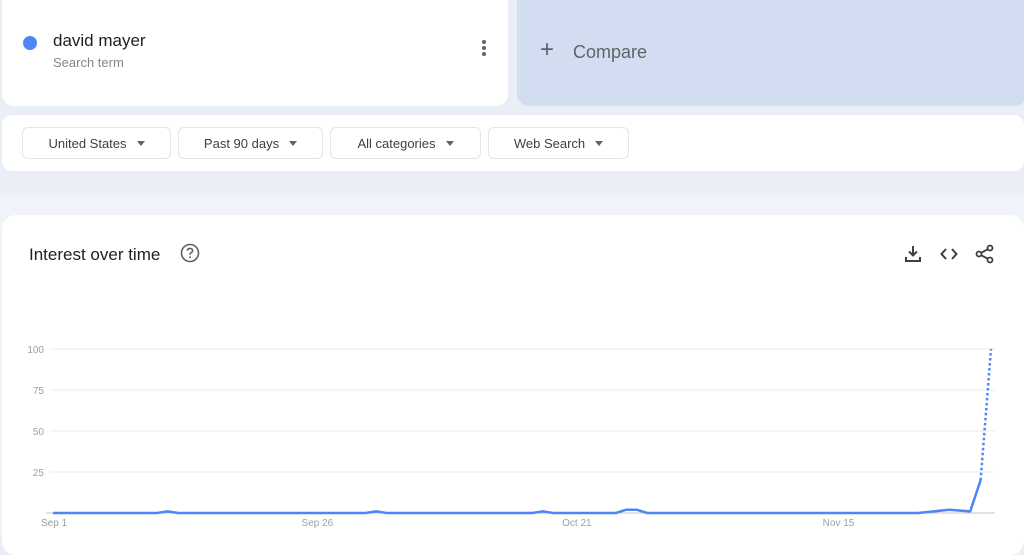 Image resolution: width=1024 pixels, height=555 pixels. What do you see at coordinates (54, 523) in the screenshot?
I see `x-tick-label: Sep 1` at bounding box center [54, 523].